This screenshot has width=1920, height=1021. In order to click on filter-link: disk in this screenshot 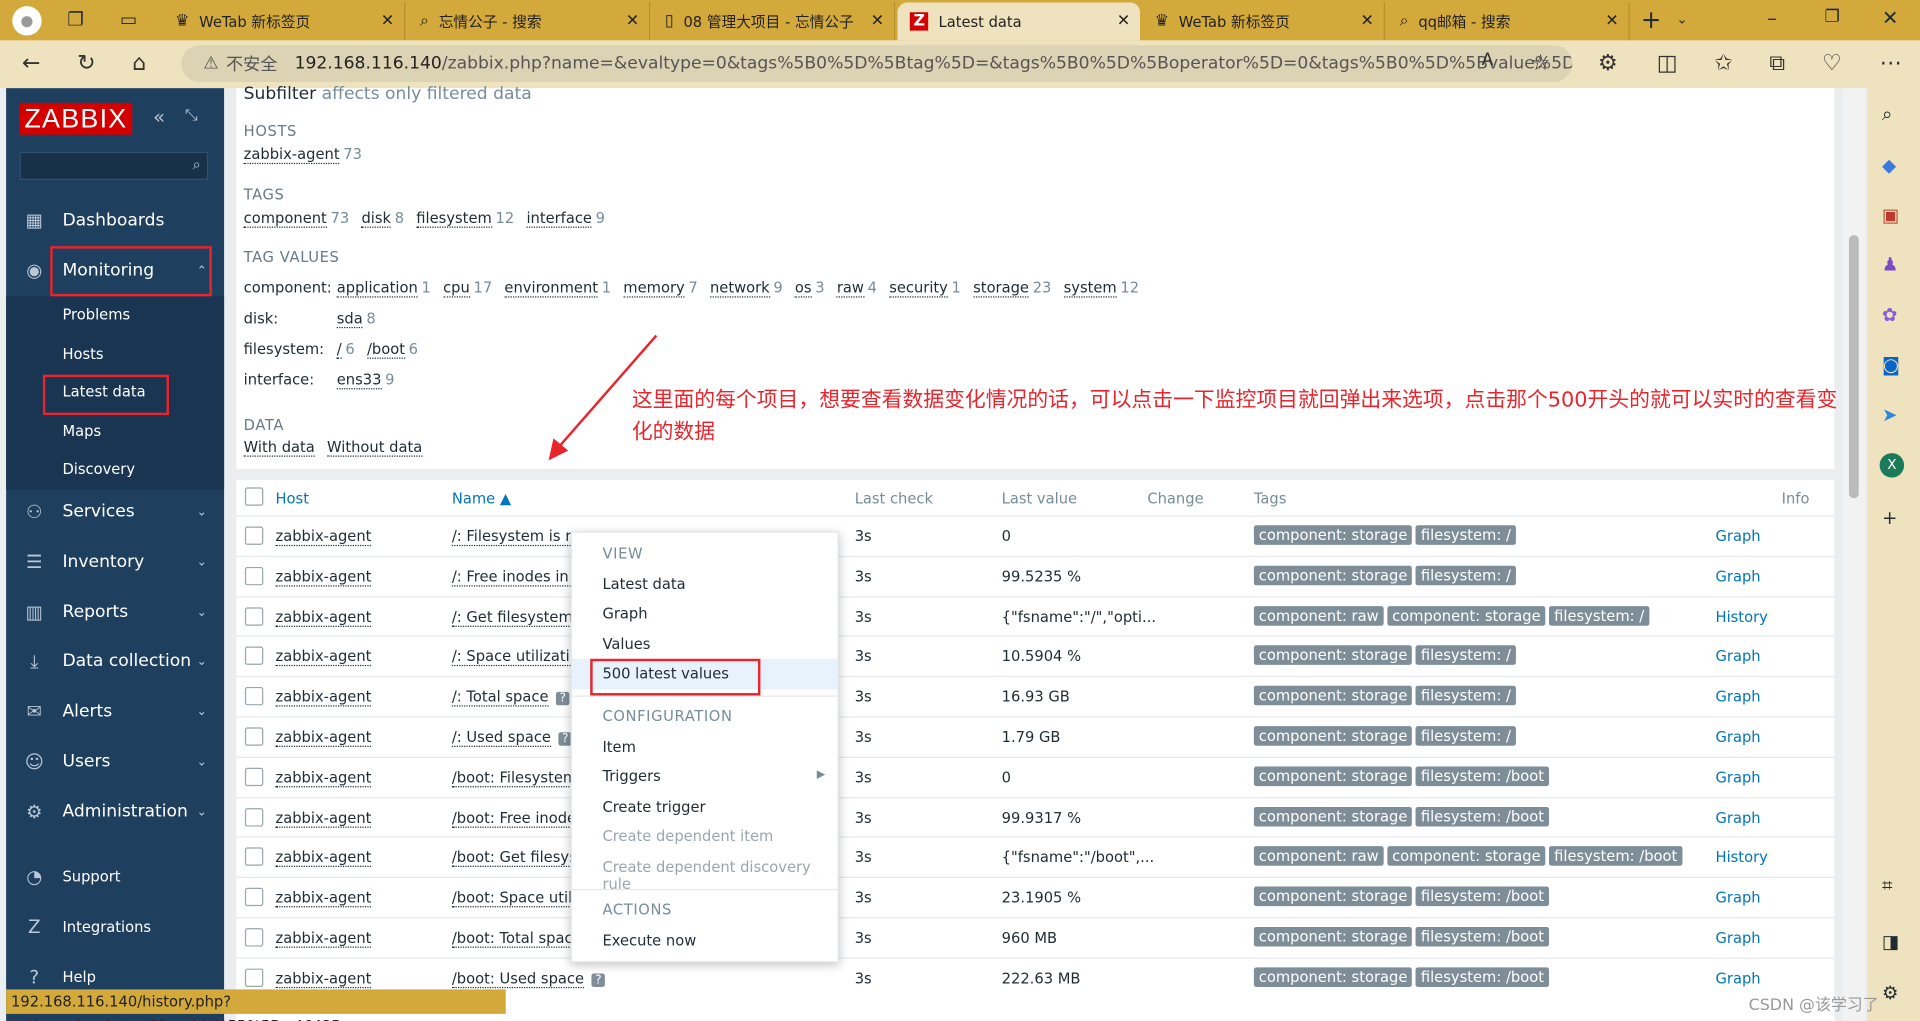, I will do `click(376, 218)`.